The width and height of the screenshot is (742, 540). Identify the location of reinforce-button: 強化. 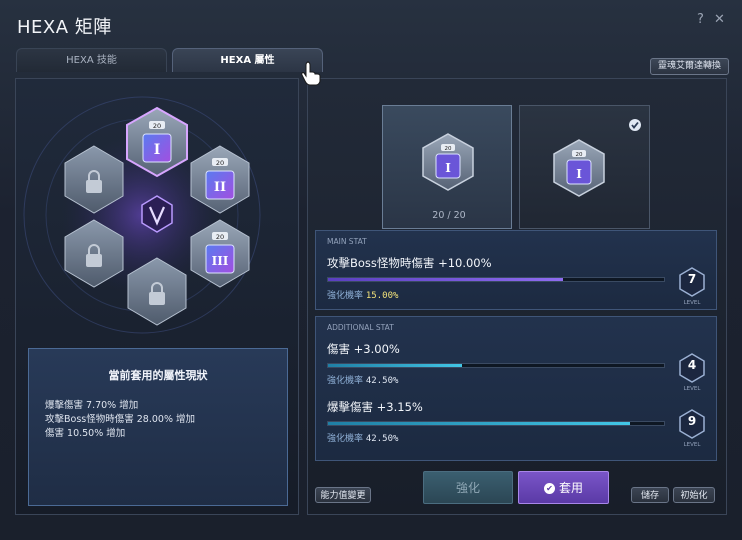
(468, 487).